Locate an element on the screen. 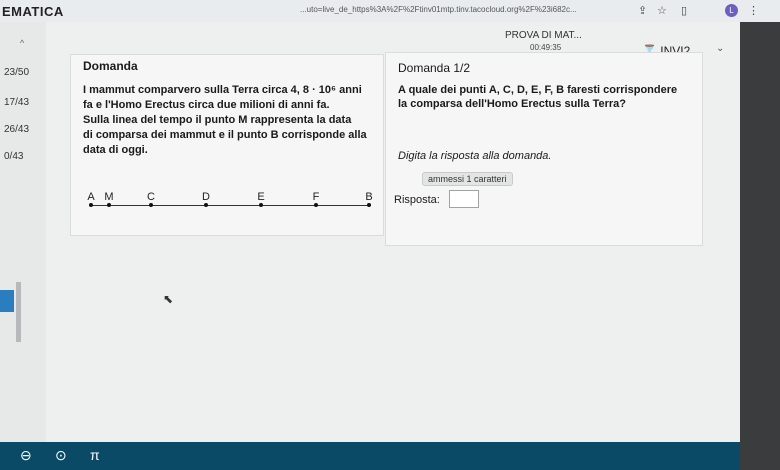 The width and height of the screenshot is (780, 470). timeline-axis is located at coordinates (231, 205).